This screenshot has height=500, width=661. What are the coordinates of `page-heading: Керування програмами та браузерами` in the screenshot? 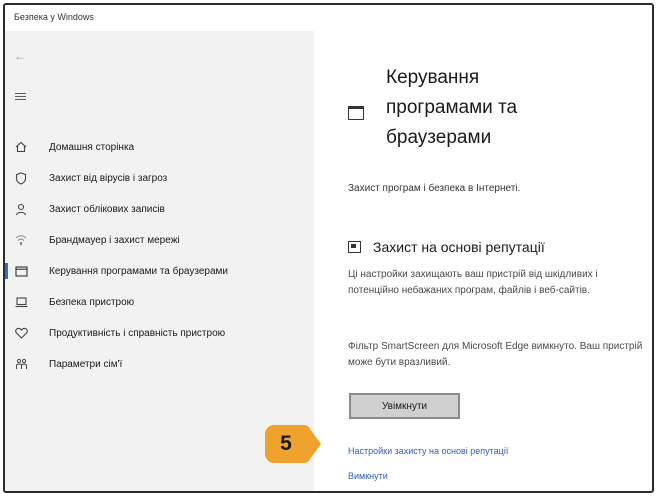 It's located at (498, 113).